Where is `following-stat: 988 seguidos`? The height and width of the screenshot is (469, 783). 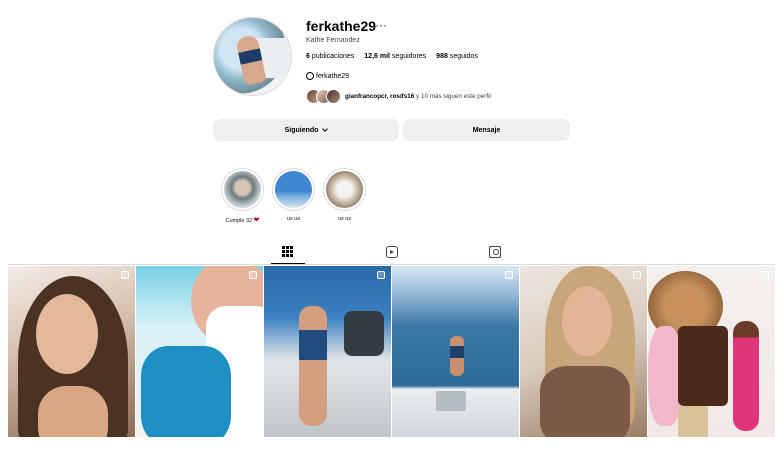
following-stat: 988 seguidos is located at coordinates (457, 56).